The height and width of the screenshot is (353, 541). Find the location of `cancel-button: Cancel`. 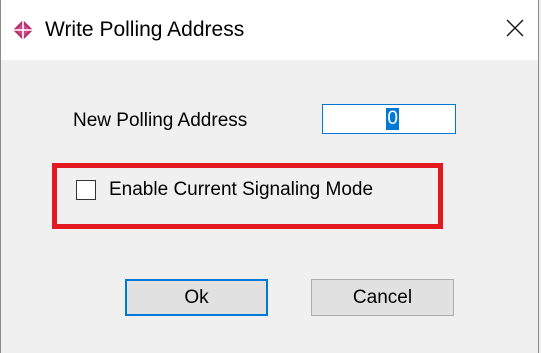

cancel-button: Cancel is located at coordinates (382, 297).